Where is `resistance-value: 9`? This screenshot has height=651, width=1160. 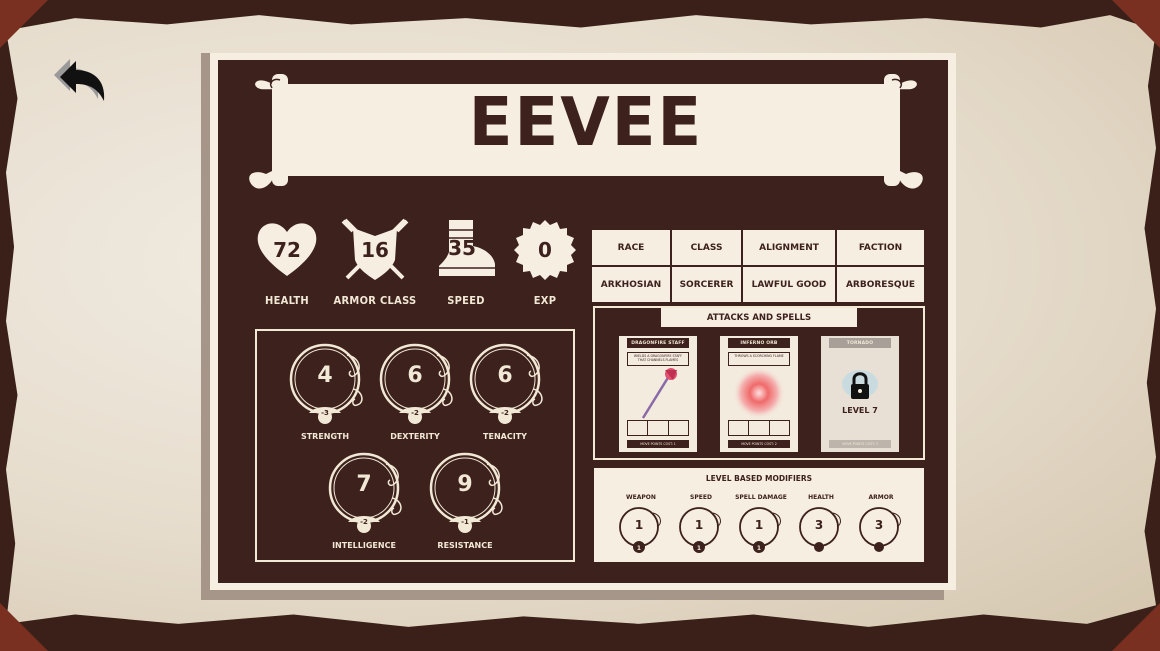
resistance-value: 9 is located at coordinates (465, 484).